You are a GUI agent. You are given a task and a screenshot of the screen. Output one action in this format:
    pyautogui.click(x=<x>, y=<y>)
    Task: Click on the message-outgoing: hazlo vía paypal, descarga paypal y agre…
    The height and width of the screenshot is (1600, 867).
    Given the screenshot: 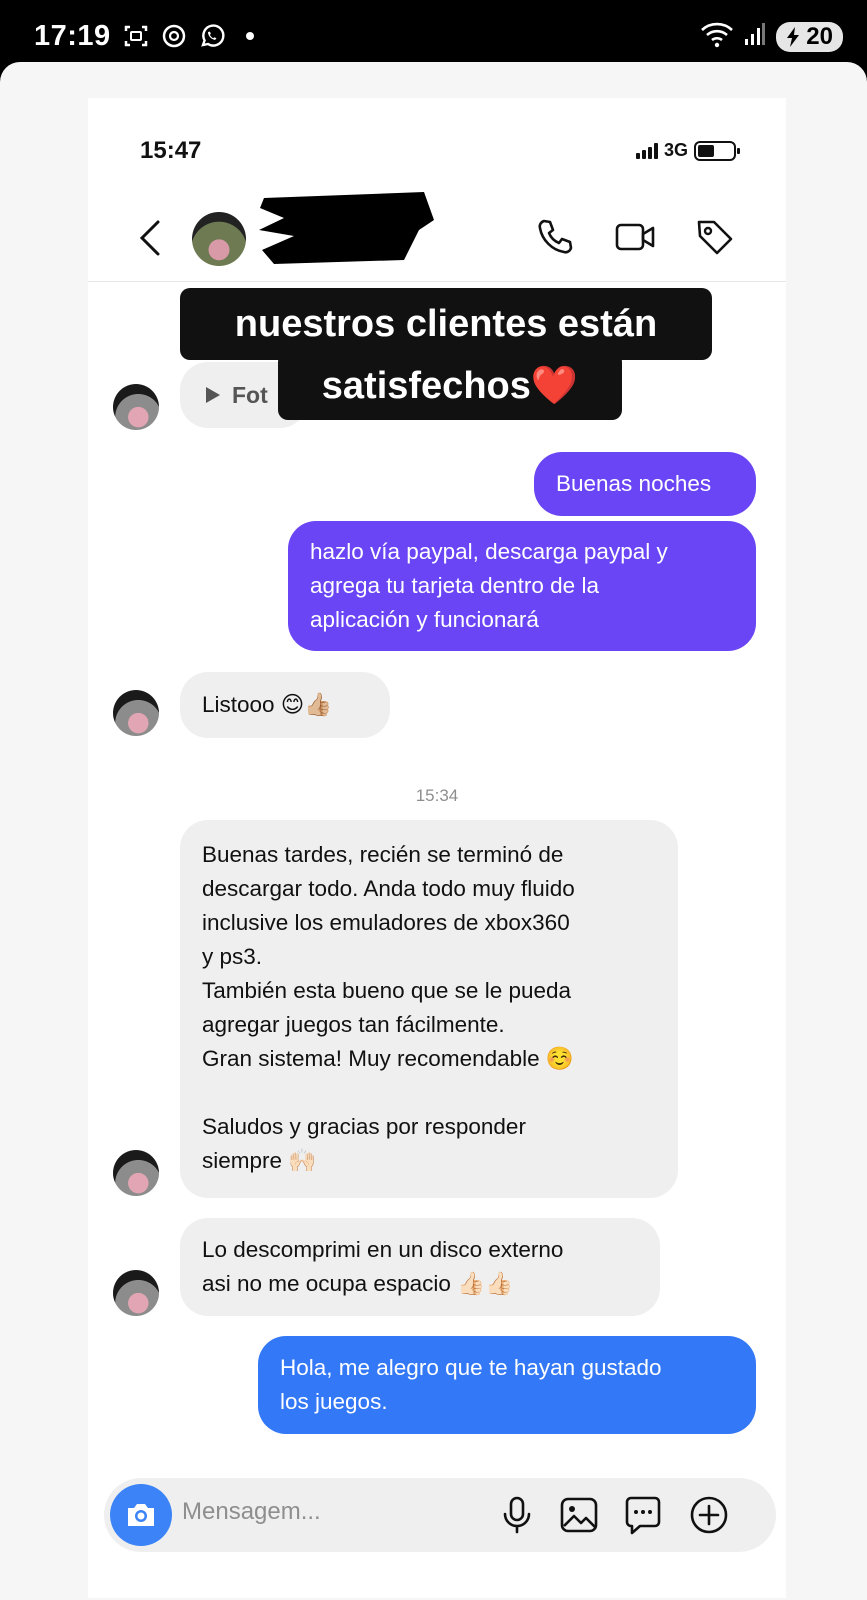 What is the action you would take?
    pyautogui.click(x=522, y=586)
    